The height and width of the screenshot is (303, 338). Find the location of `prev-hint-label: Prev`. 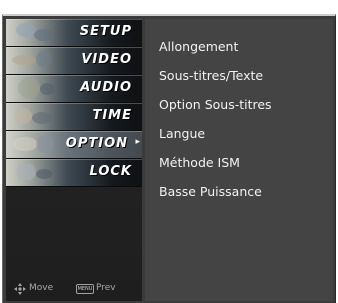

prev-hint-label: Prev is located at coordinates (106, 288).